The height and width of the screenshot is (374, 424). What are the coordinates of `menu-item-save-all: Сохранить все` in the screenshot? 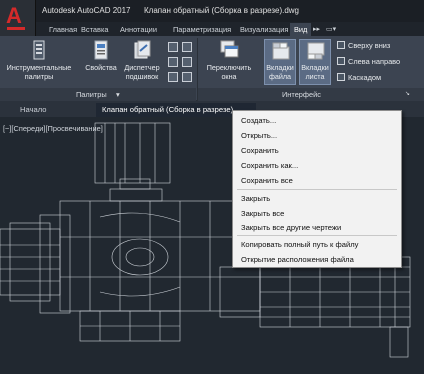 It's located at (317, 181).